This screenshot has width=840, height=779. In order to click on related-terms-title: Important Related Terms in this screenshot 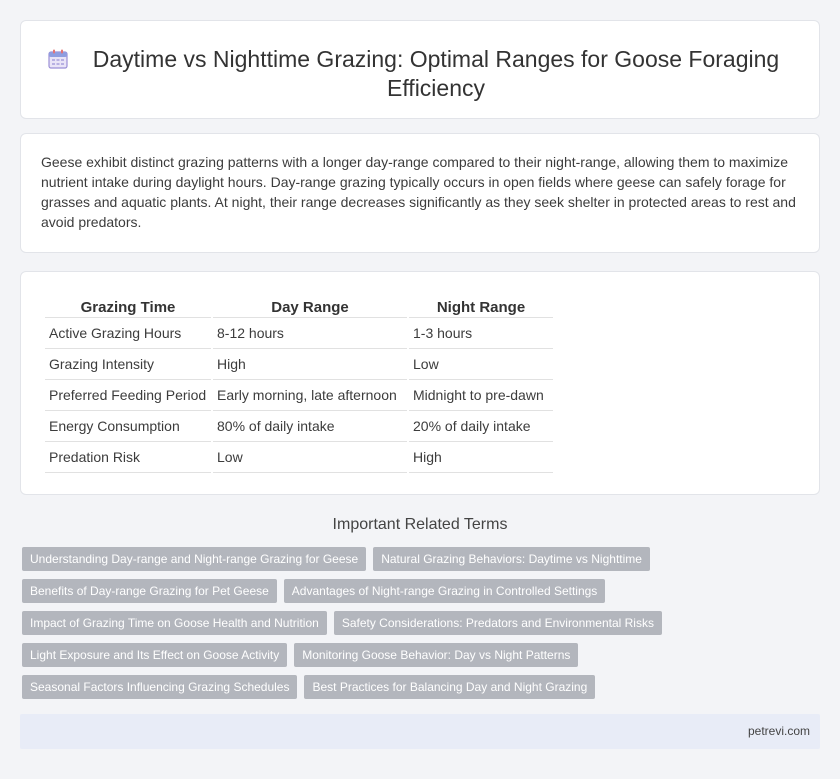, I will do `click(420, 524)`.